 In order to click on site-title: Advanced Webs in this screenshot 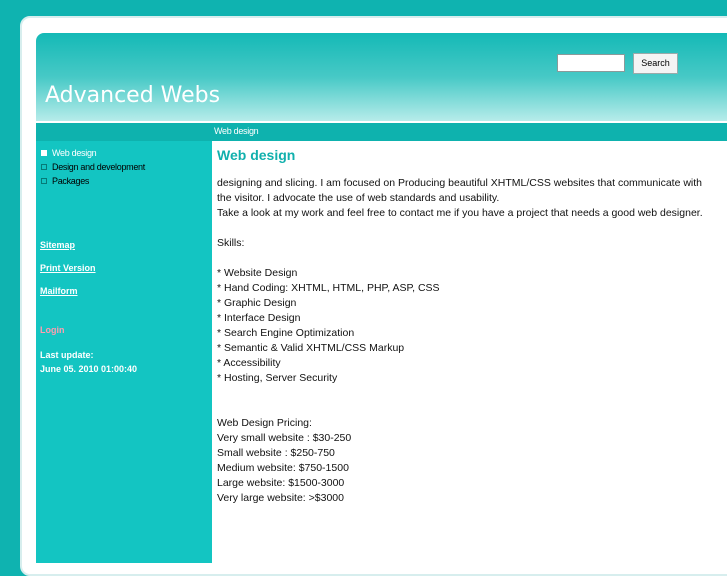, I will do `click(132, 95)`.